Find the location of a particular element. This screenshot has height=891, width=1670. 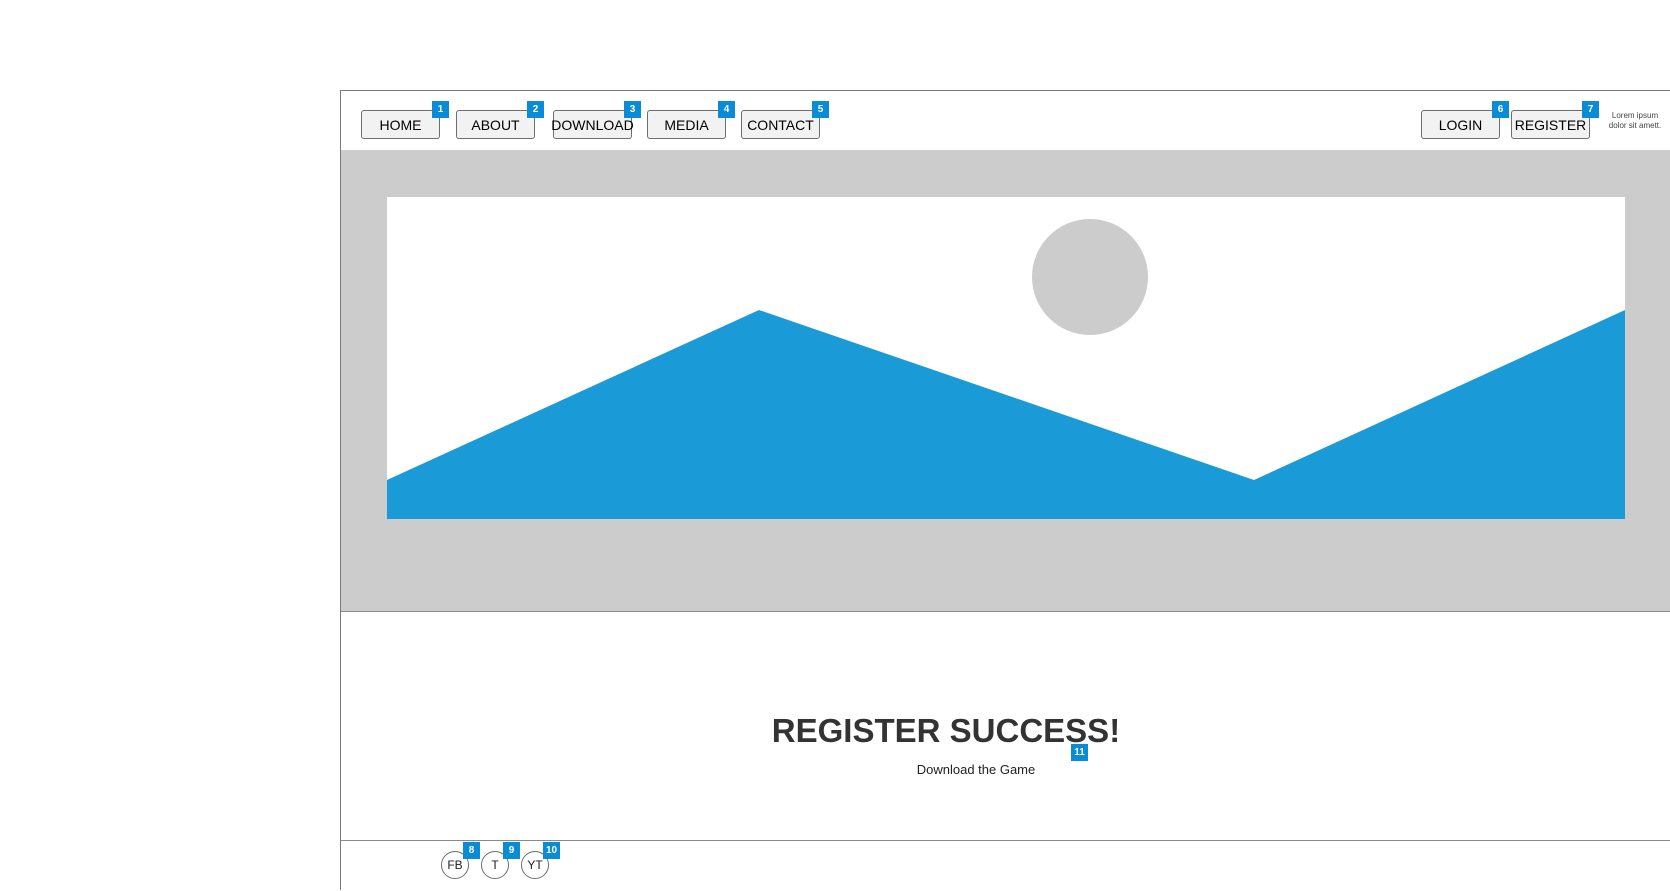

nav-contact-button: CONTACT is located at coordinates (780, 124).